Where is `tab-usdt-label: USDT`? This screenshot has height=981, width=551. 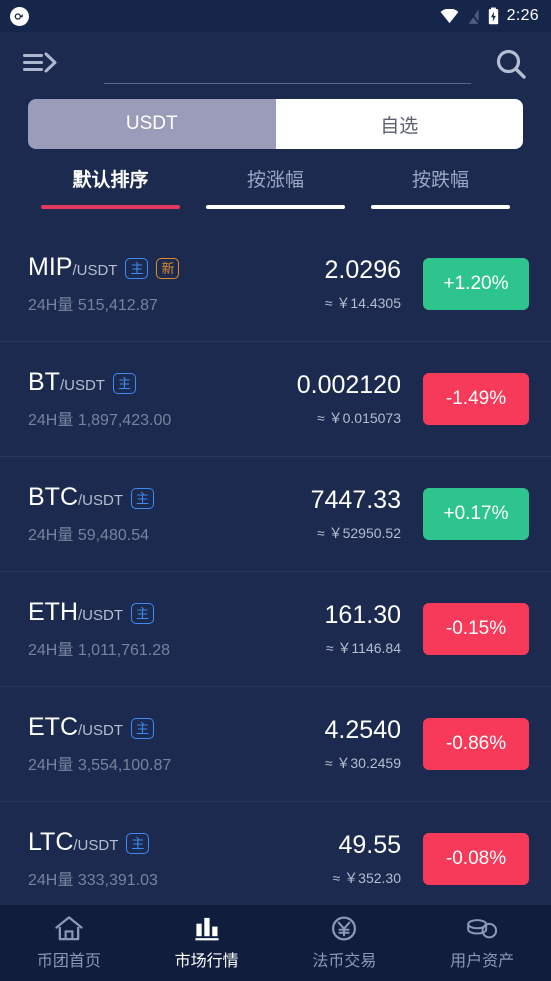
tab-usdt-label: USDT is located at coordinates (151, 123).